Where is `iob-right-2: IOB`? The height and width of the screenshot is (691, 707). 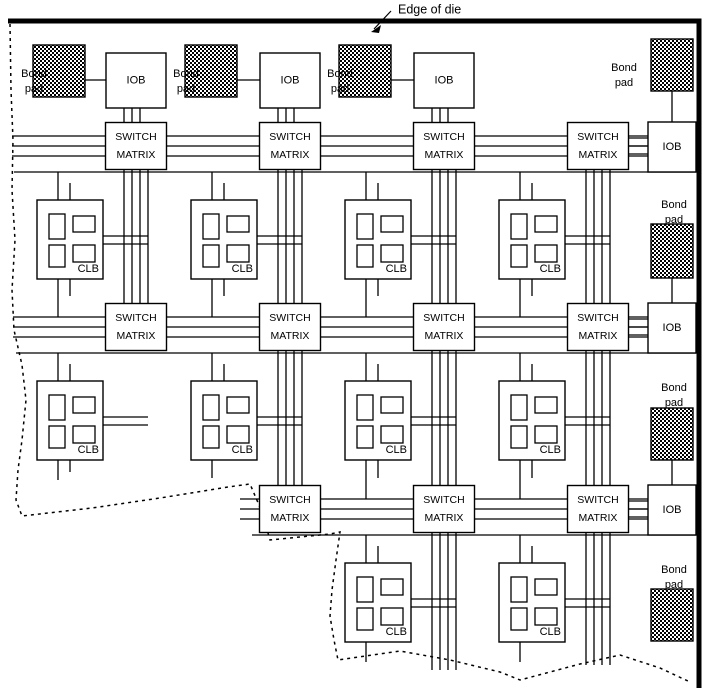 iob-right-2: IOB is located at coordinates (672, 328).